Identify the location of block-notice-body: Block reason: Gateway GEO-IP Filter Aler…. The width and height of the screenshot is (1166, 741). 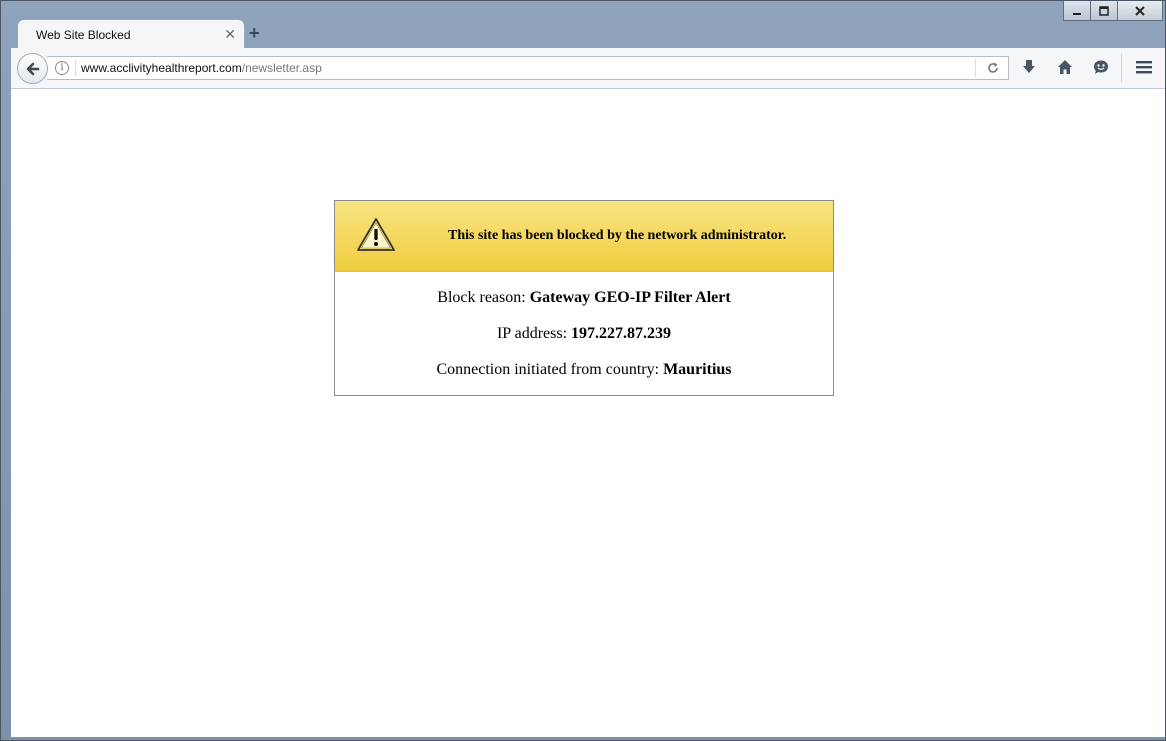
(584, 326).